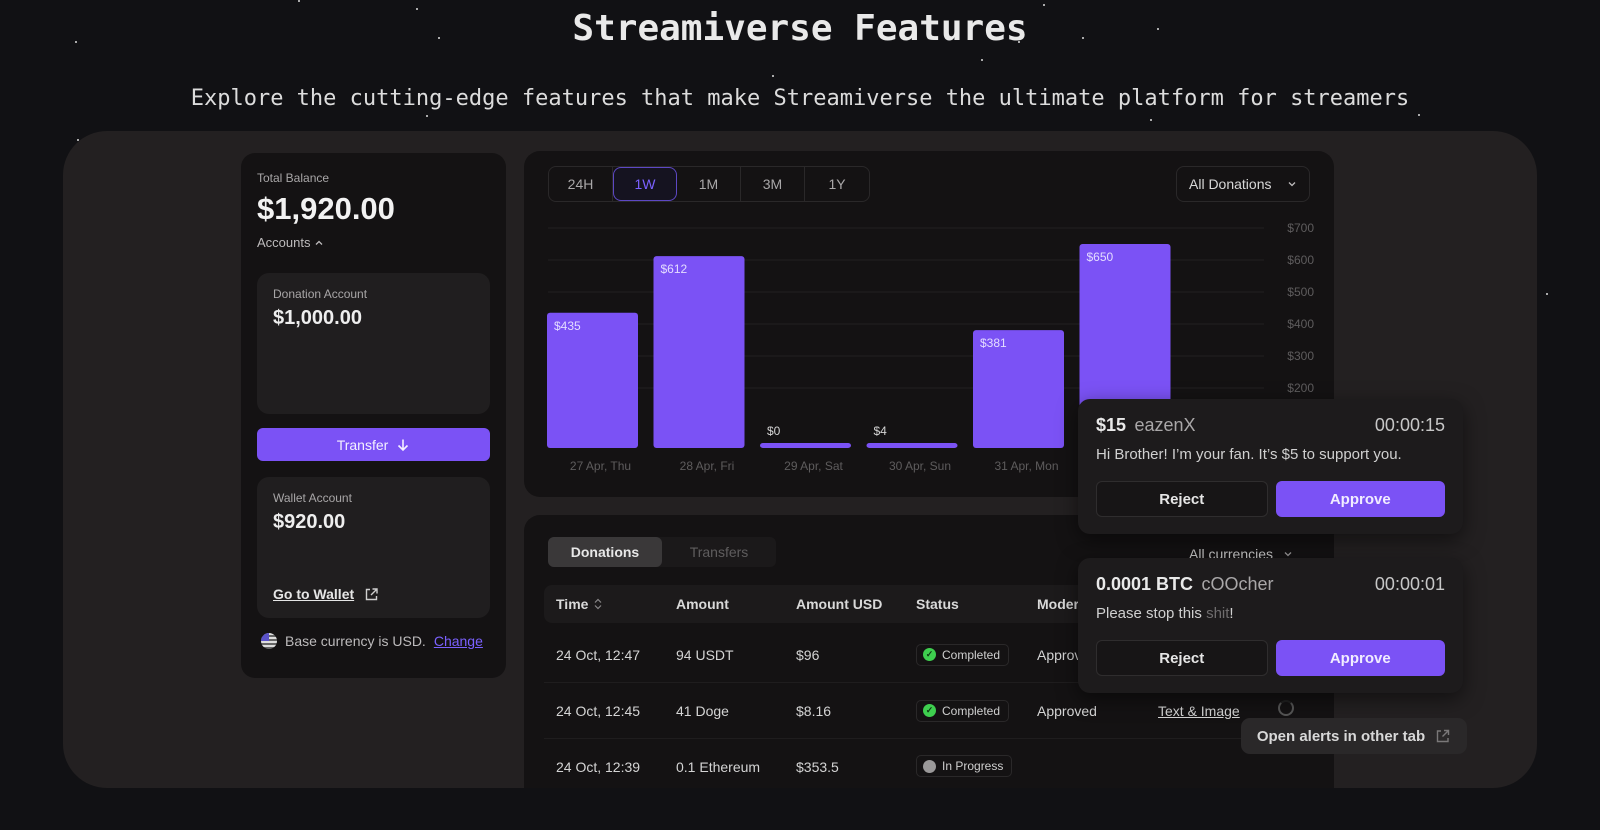 Image resolution: width=1600 pixels, height=830 pixels. I want to click on x-tick-label: 31 Apr, Mon, so click(1026, 466).